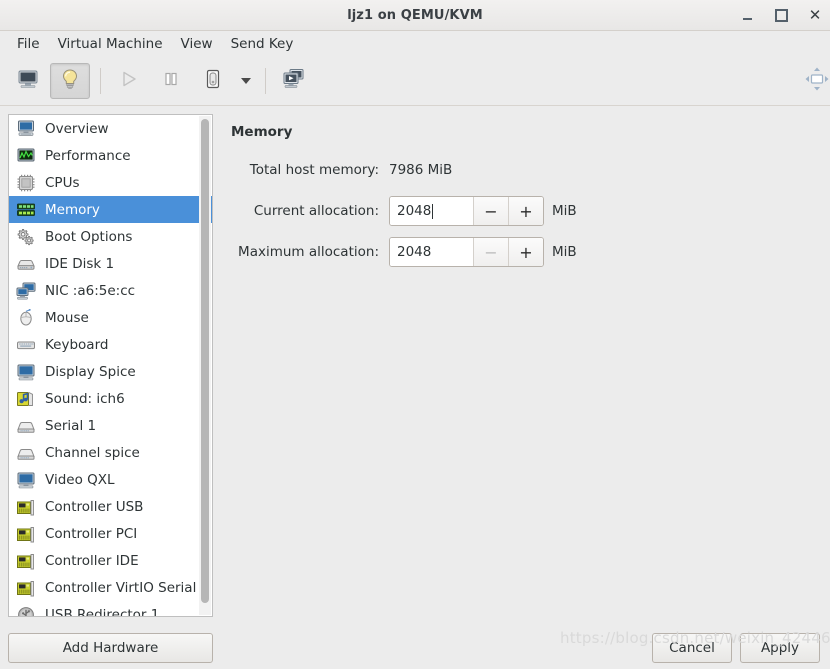 The image size is (830, 669). Describe the element at coordinates (90, 290) in the screenshot. I see `sidebar-item-label: NIC :a6:5e:cc` at that location.